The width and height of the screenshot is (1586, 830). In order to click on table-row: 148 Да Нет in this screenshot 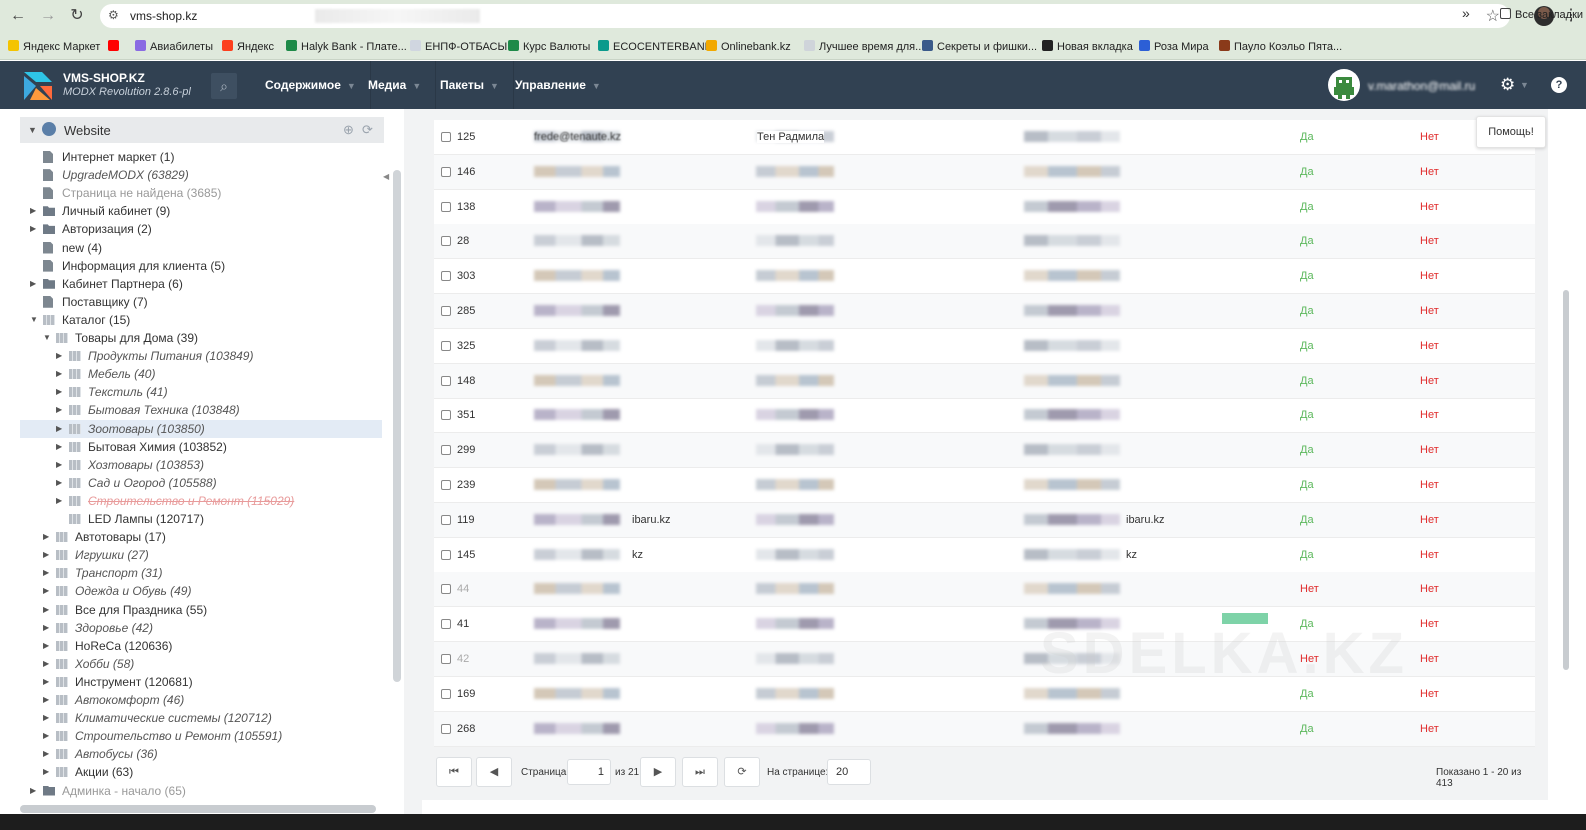, I will do `click(984, 381)`.